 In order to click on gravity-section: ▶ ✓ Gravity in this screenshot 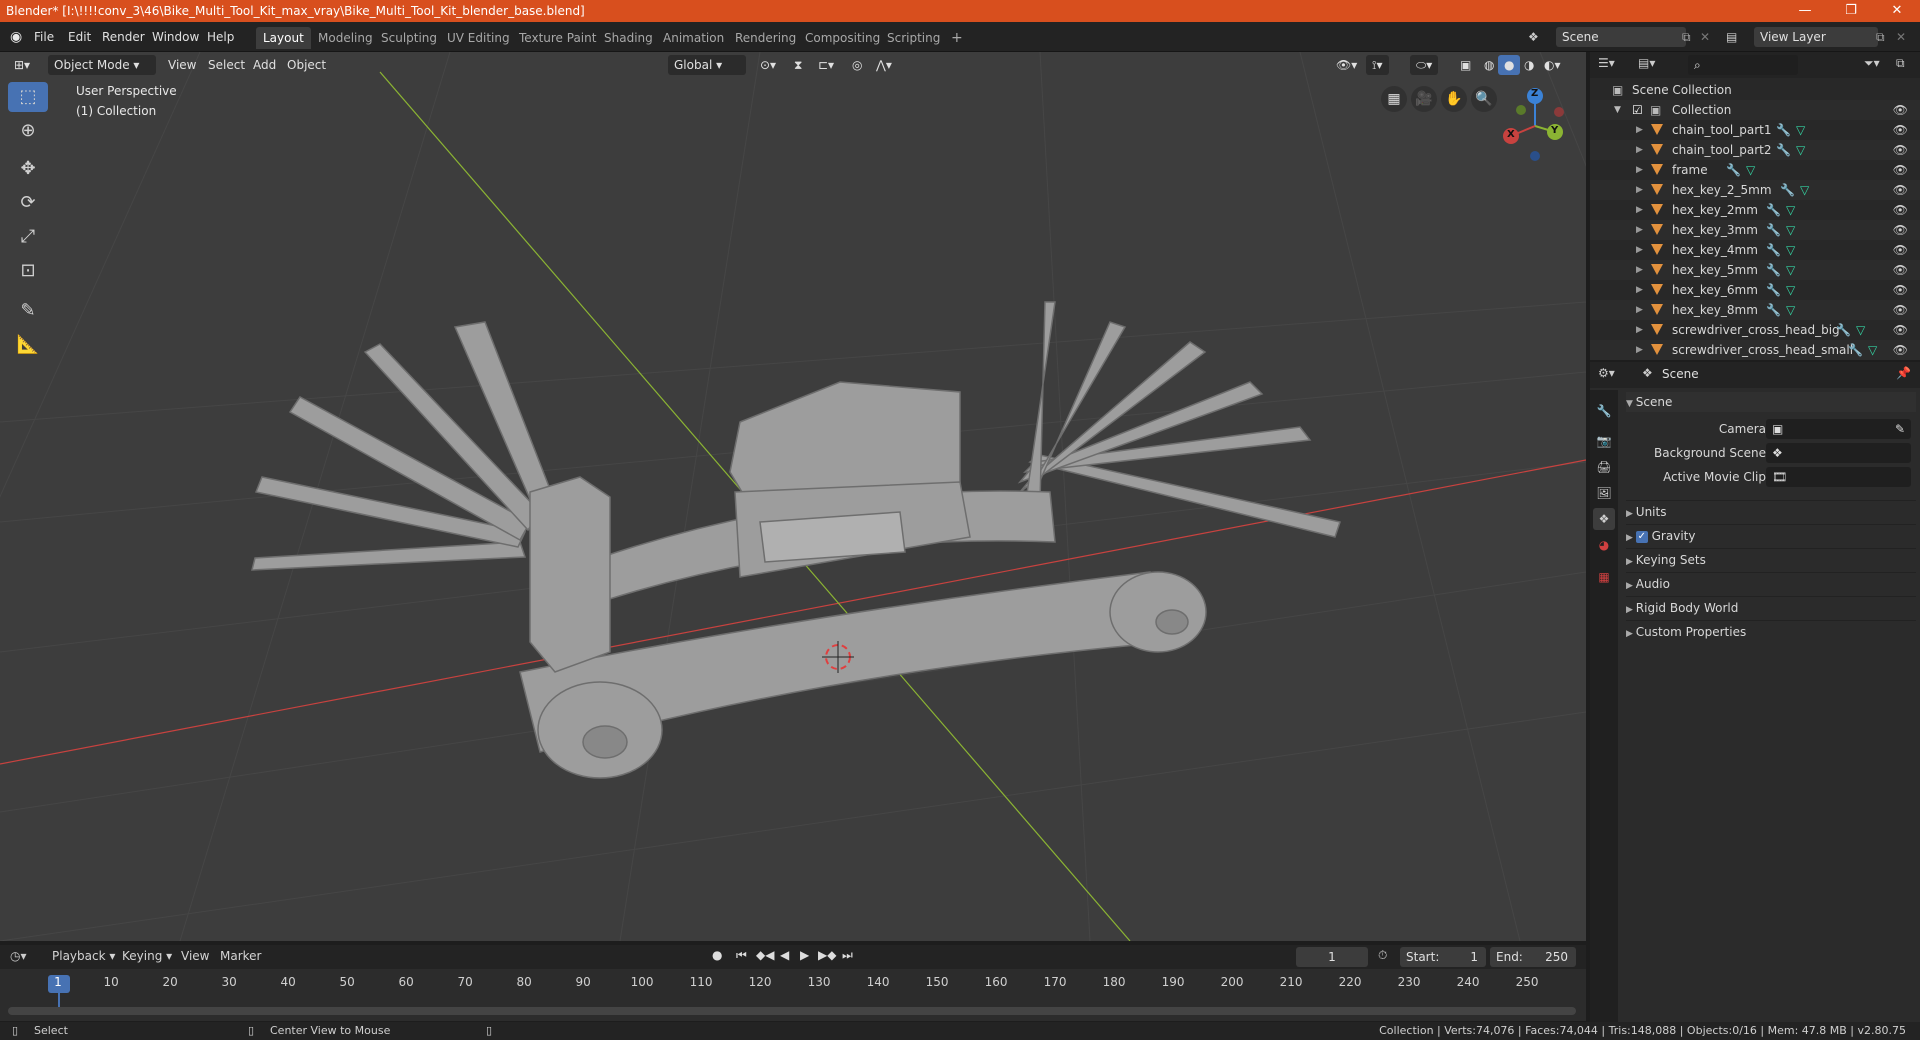, I will do `click(1771, 535)`.